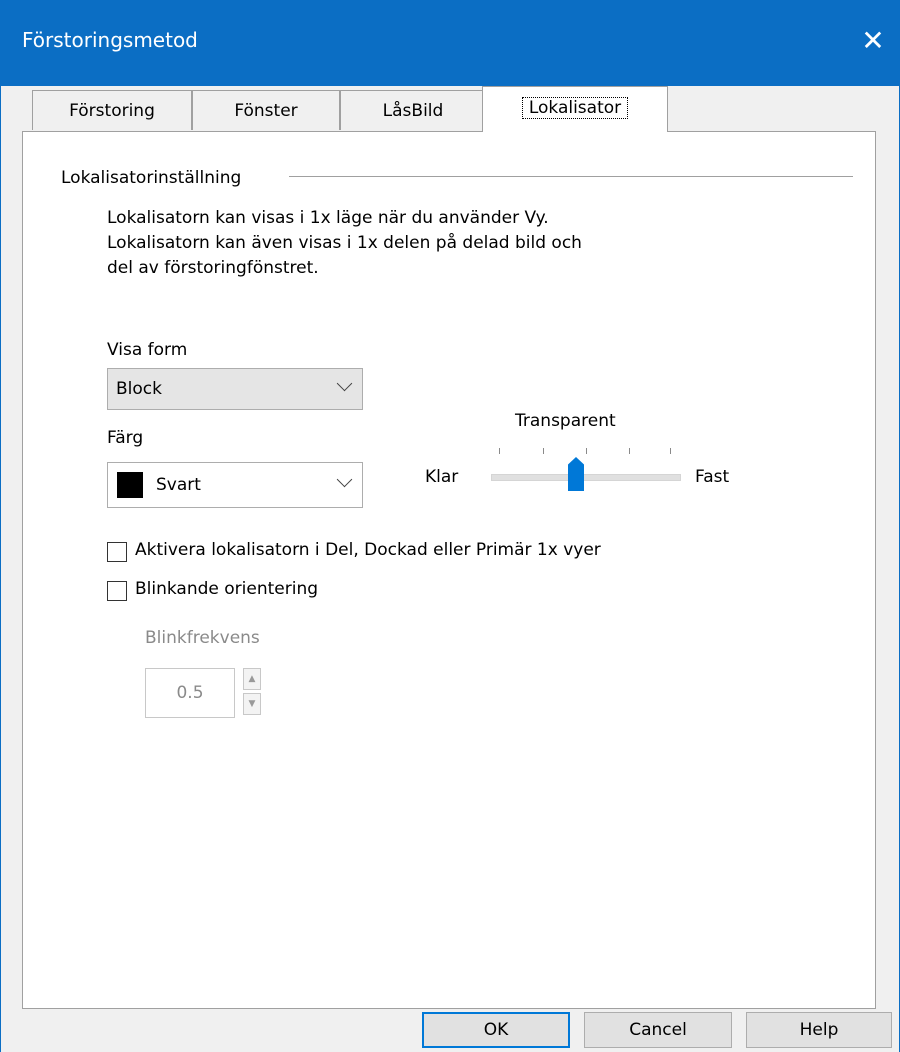 This screenshot has width=900, height=1052. I want to click on tab-label: Förstoring, so click(112, 111).